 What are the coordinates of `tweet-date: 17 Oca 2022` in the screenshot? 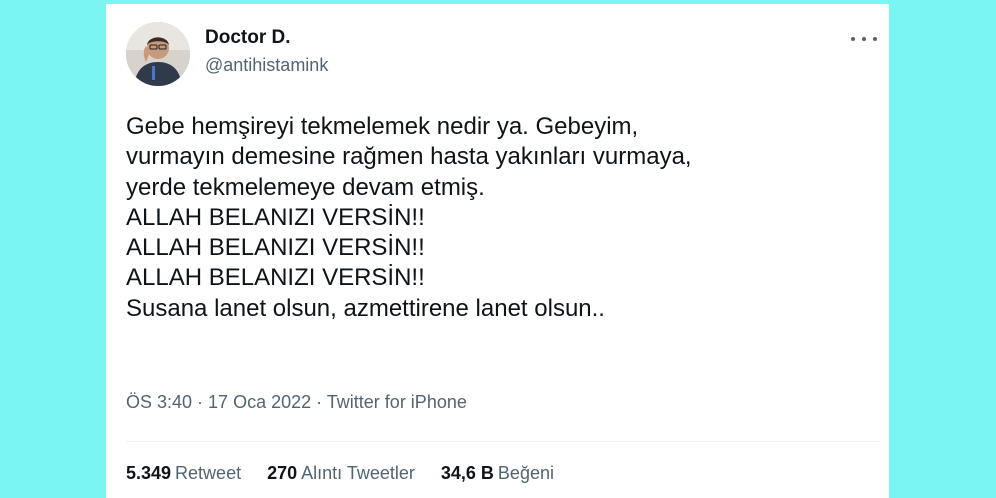 It's located at (260, 402).